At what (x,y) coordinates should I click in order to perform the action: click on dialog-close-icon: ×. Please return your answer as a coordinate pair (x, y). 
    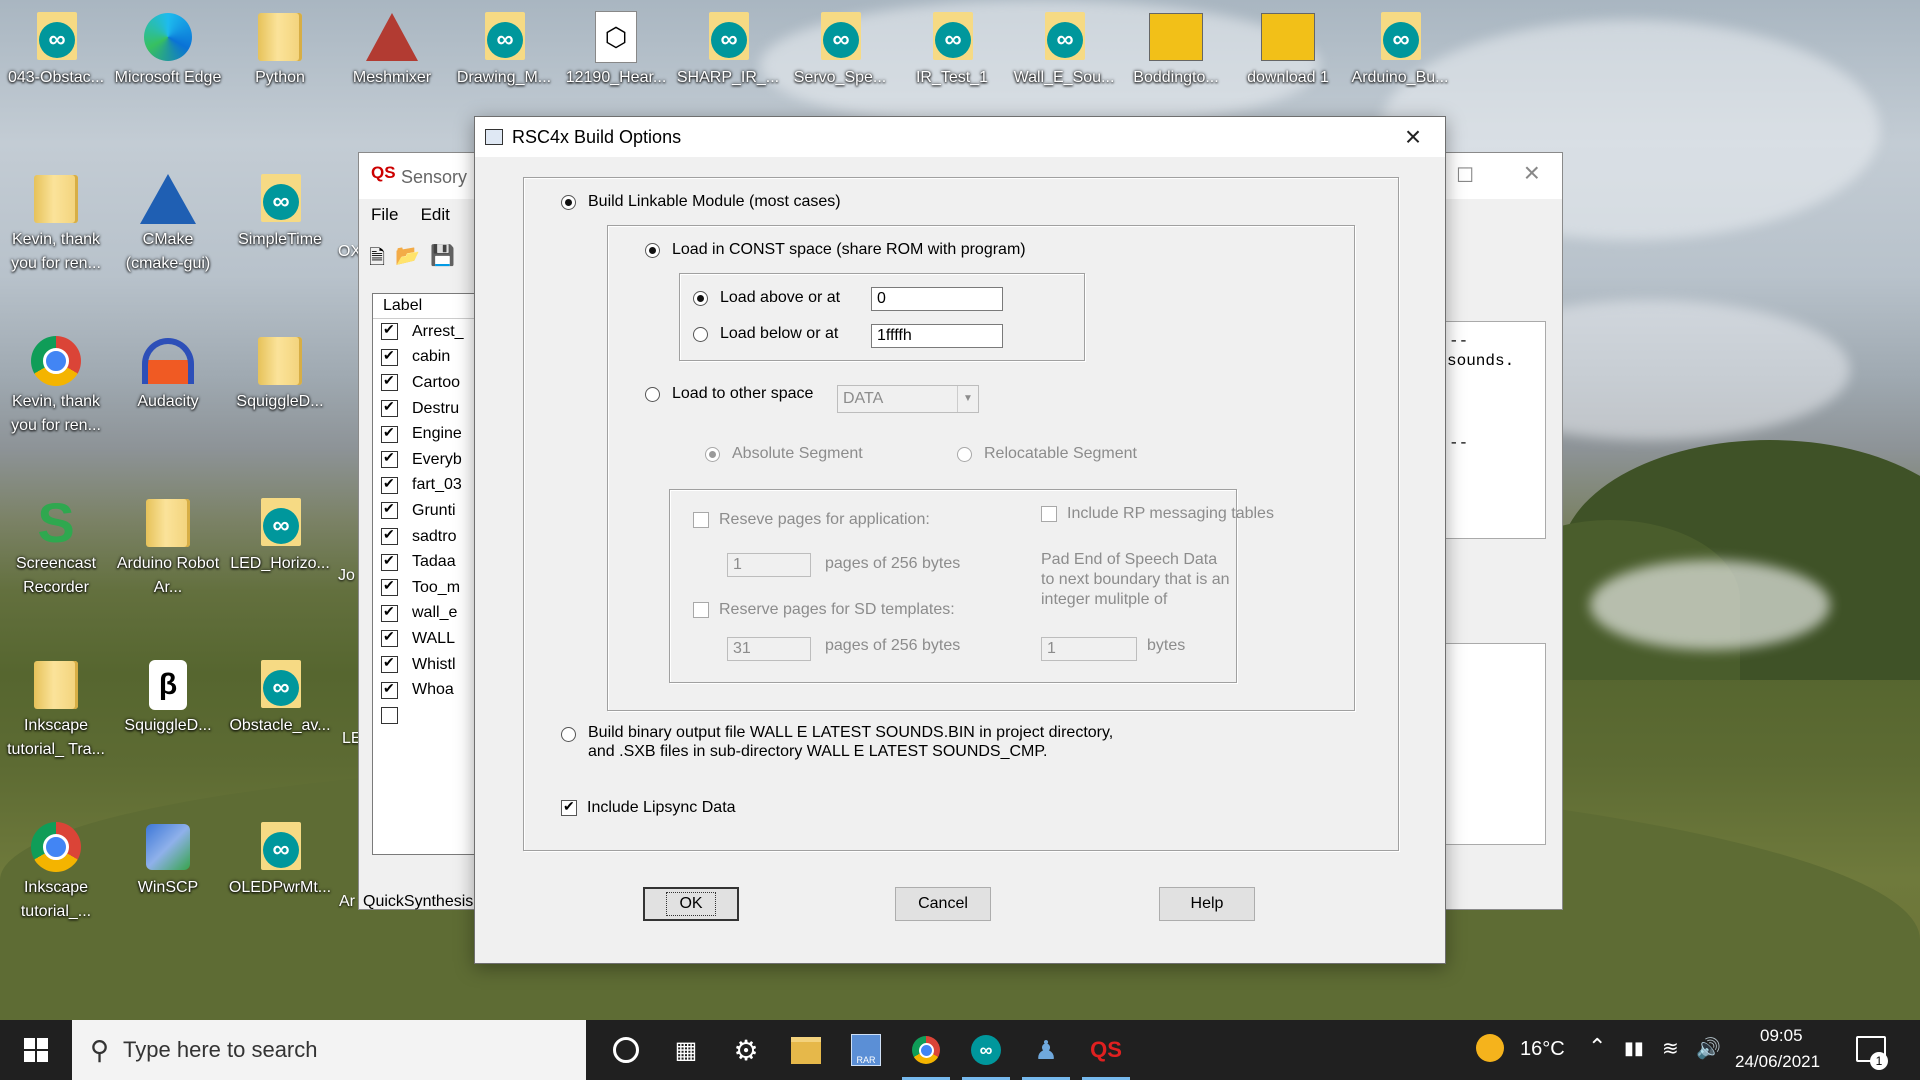
    Looking at the image, I should click on (1413, 137).